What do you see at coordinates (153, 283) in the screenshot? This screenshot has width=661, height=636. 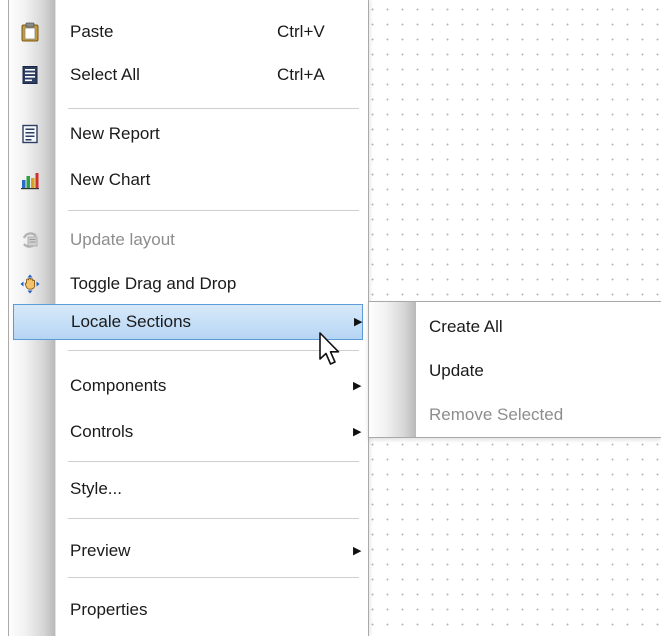 I see `menu-item-label: Toggle Drag and Drop` at bounding box center [153, 283].